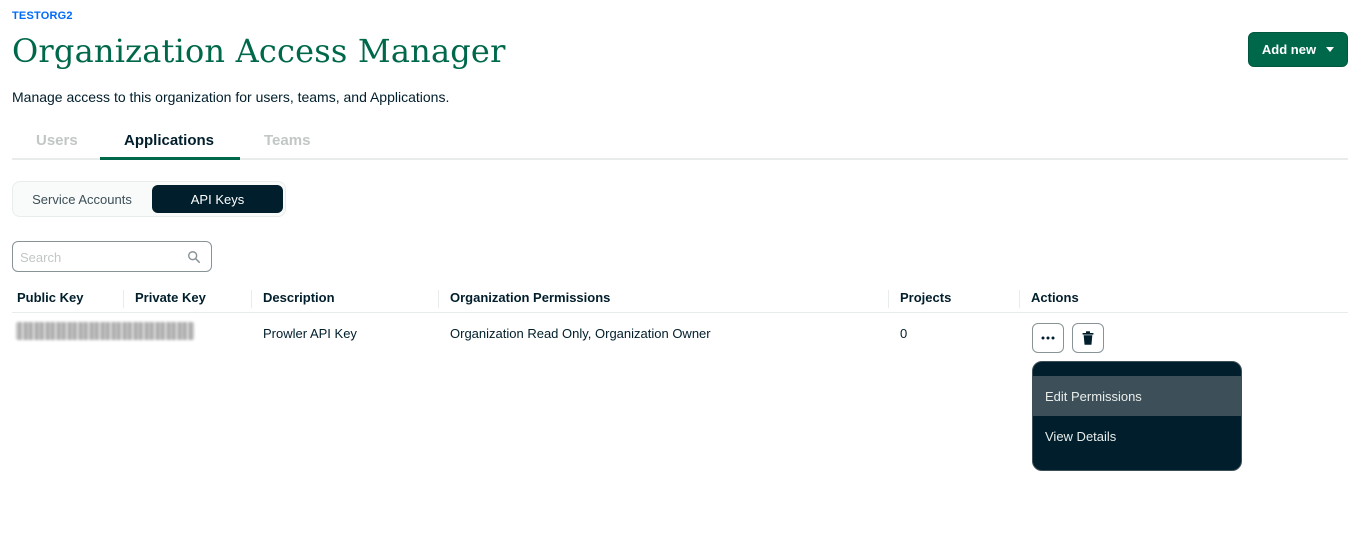  I want to click on column-header-public-key: Public Key, so click(47, 299).